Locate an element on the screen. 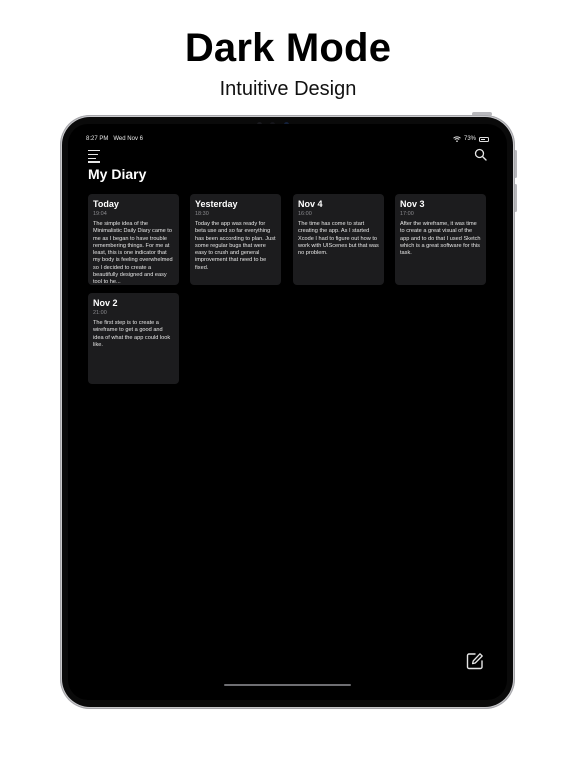 This screenshot has height=768, width=576. battery-icon is located at coordinates (484, 139).